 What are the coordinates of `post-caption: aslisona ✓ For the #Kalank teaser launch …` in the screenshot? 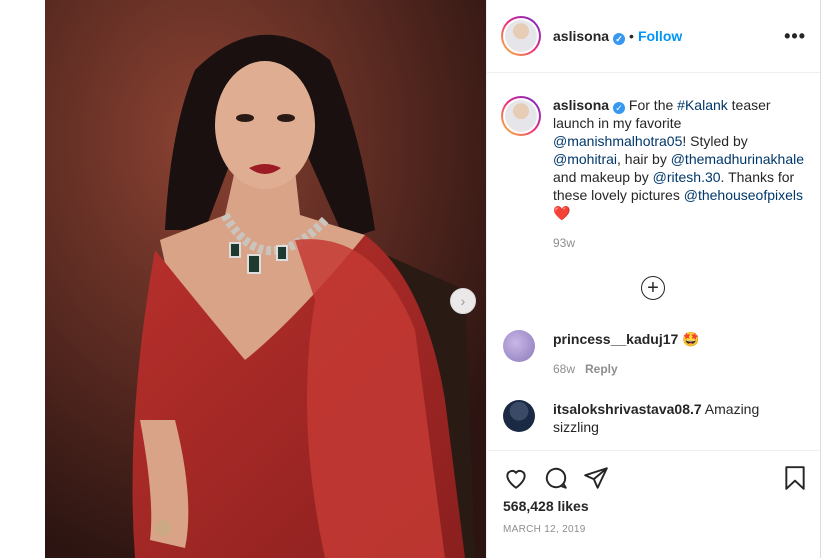 It's located at (653, 174).